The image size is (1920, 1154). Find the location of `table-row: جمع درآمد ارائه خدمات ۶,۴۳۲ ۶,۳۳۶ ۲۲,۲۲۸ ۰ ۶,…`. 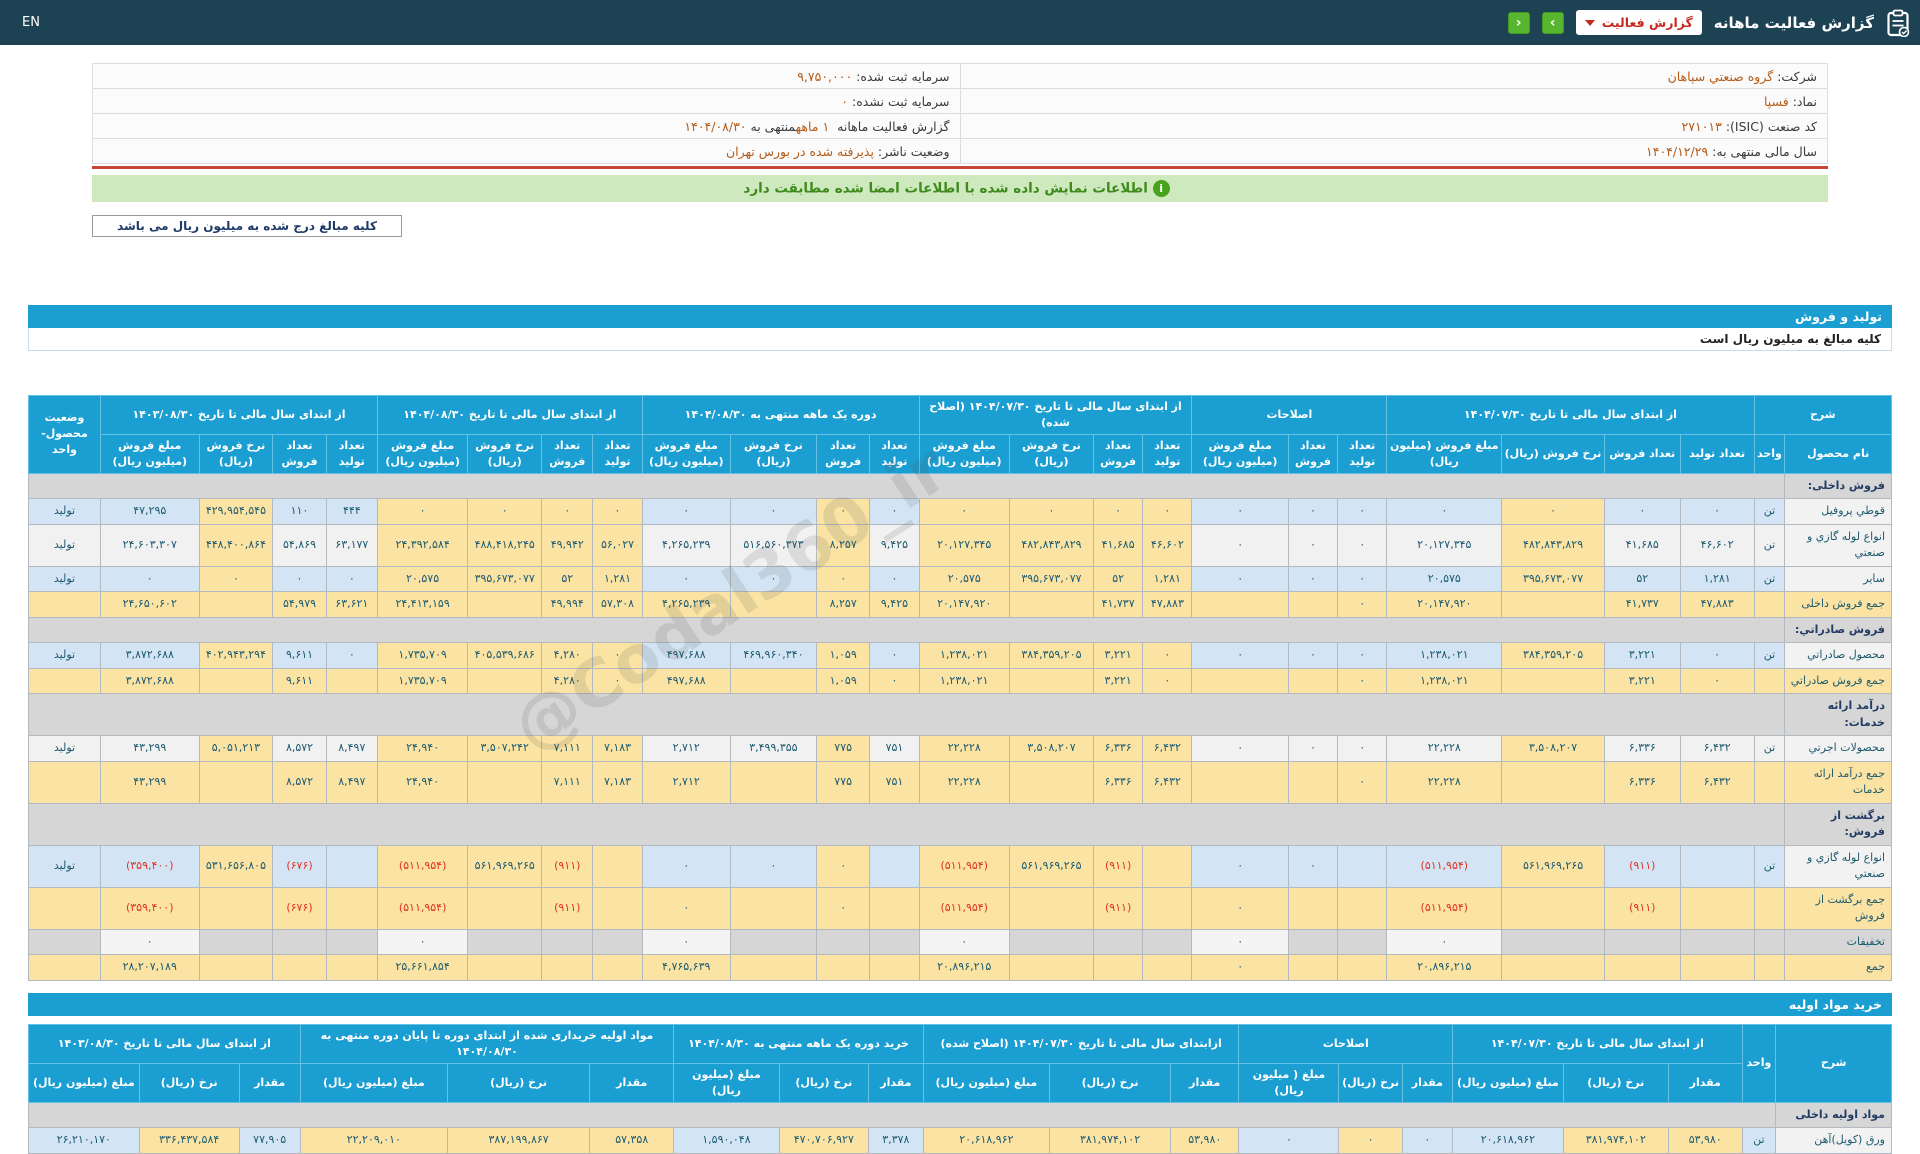

table-row: جمع درآمد ارائه خدمات ۶,۴۳۲ ۶,۳۳۶ ۲۲,۲۲۸ ۰ ۶,… is located at coordinates (960, 782).